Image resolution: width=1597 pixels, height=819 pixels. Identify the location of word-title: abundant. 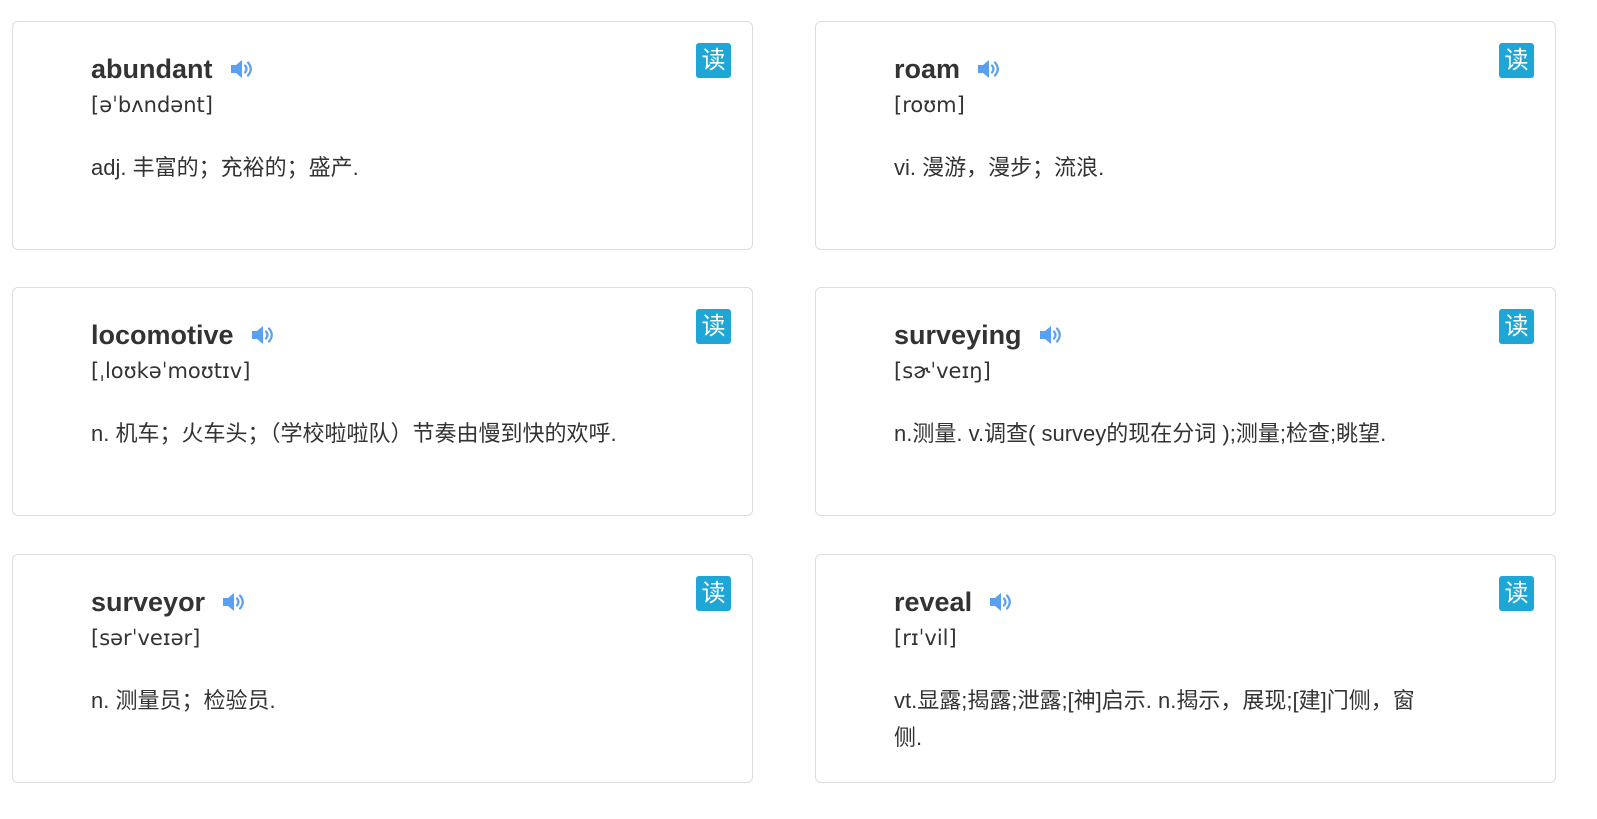
(152, 69).